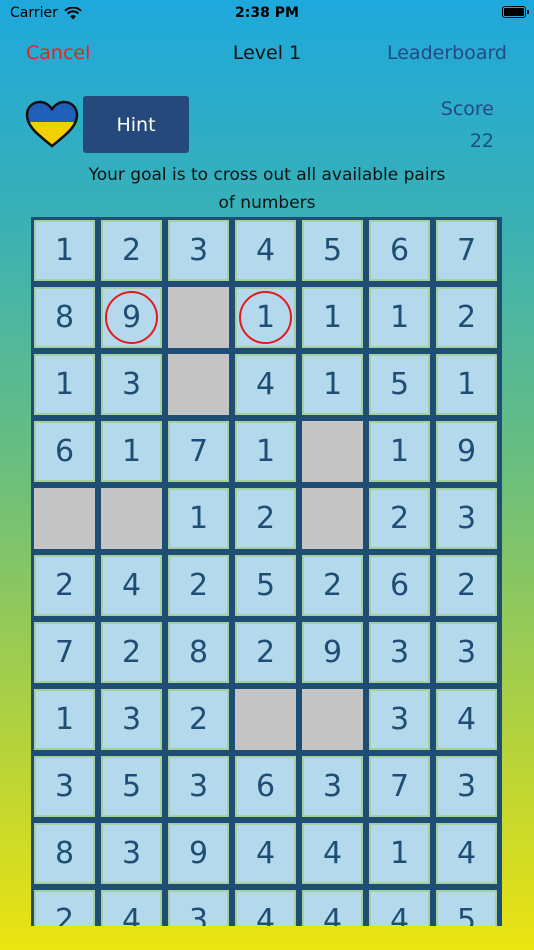 Image resolution: width=534 pixels, height=950 pixels. I want to click on ukraine-heart-icon, so click(52, 124).